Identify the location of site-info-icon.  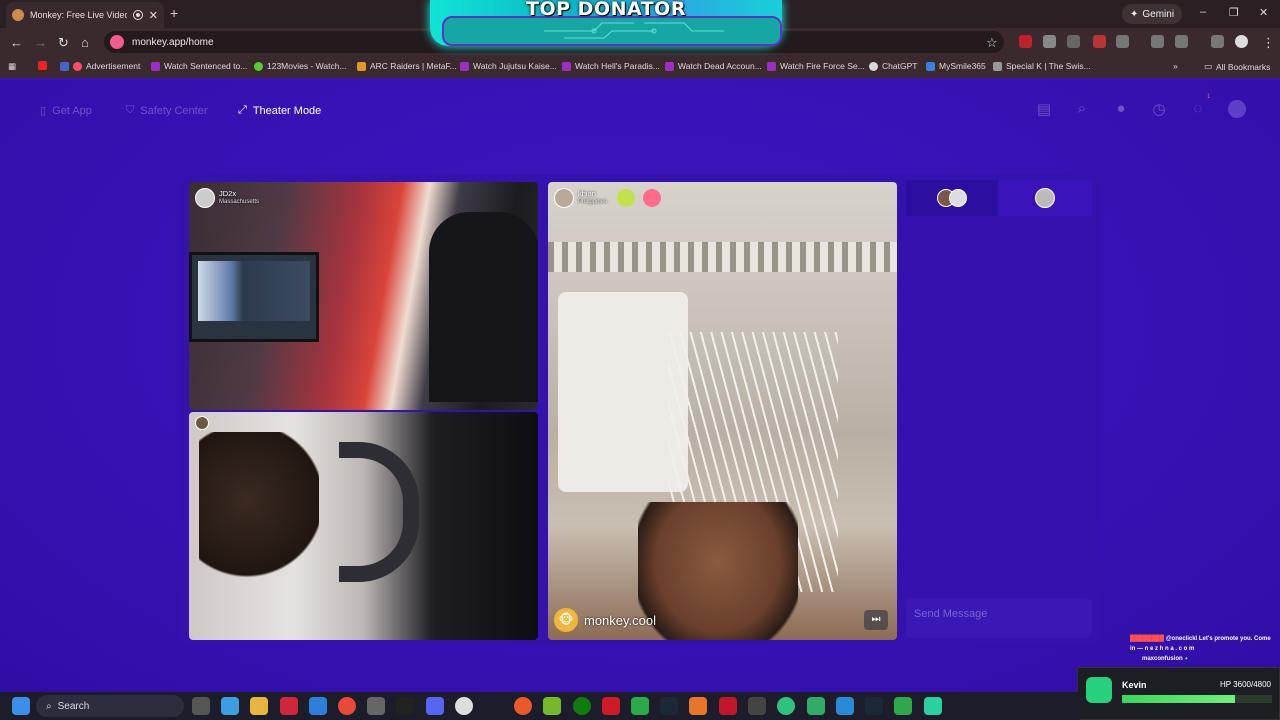
(117, 42).